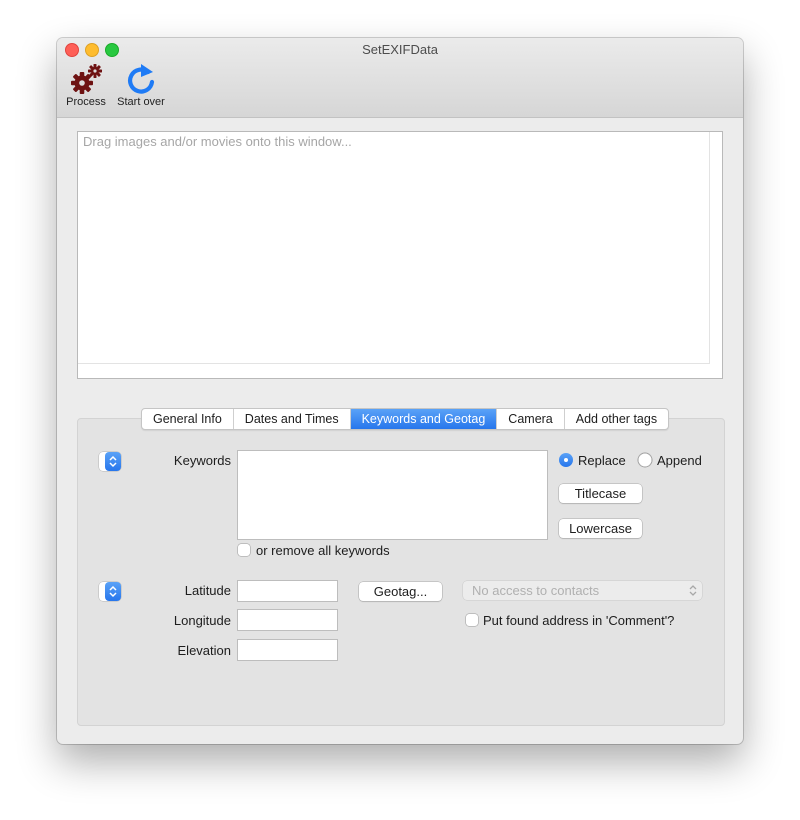 This screenshot has height=820, width=800. I want to click on geotag-options-popup, so click(110, 591).